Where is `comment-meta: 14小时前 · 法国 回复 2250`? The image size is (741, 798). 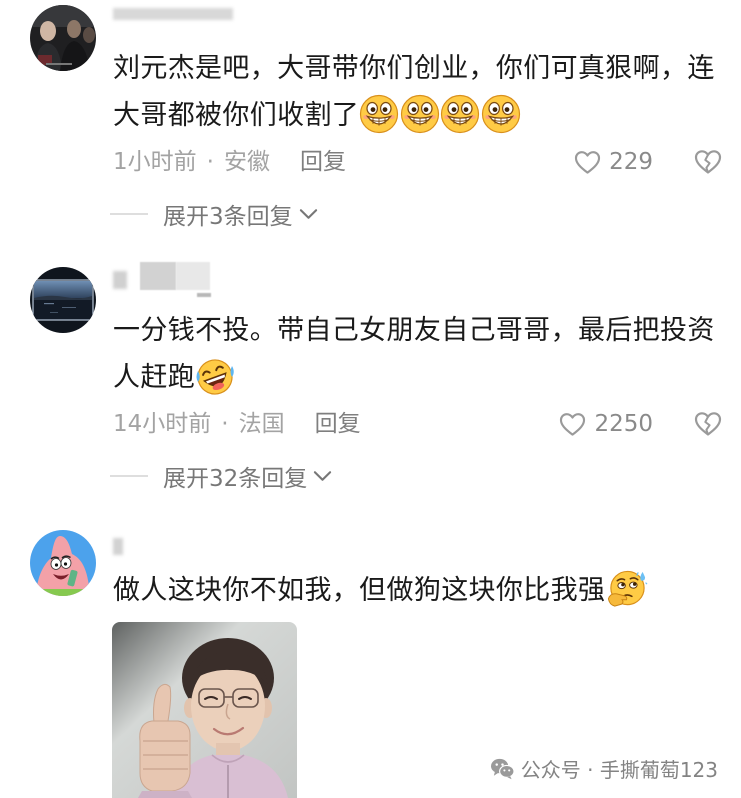 comment-meta: 14小时前 · 法国 回复 2250 is located at coordinates (427, 424).